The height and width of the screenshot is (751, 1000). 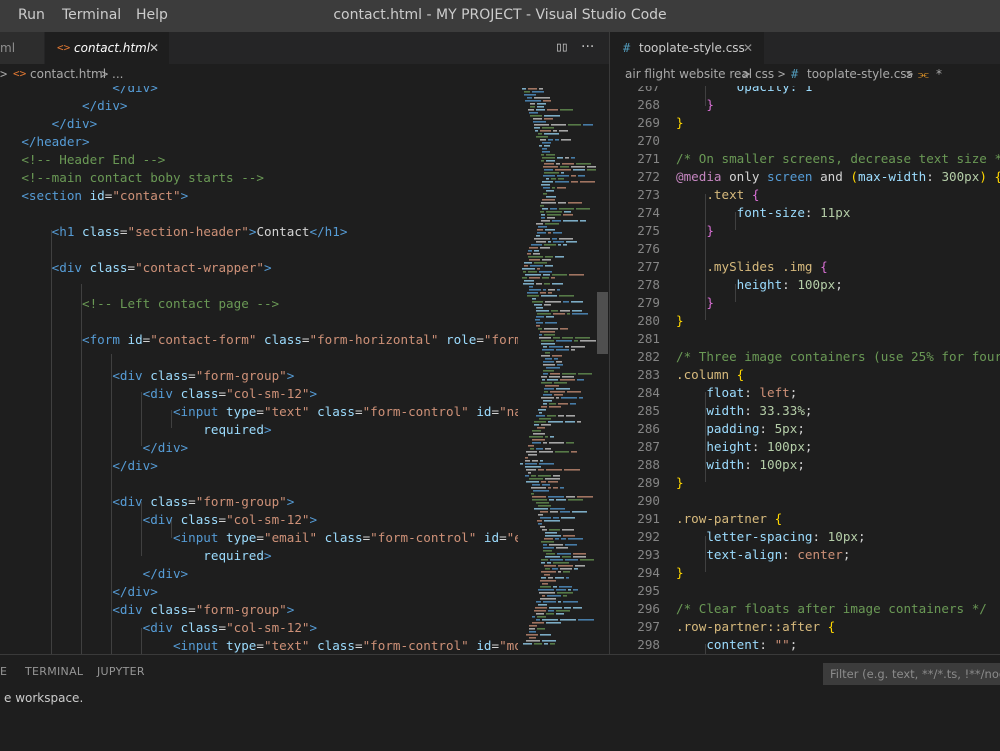 What do you see at coordinates (805, 447) in the screenshot?
I see `code-line: 287 height: 100px;` at bounding box center [805, 447].